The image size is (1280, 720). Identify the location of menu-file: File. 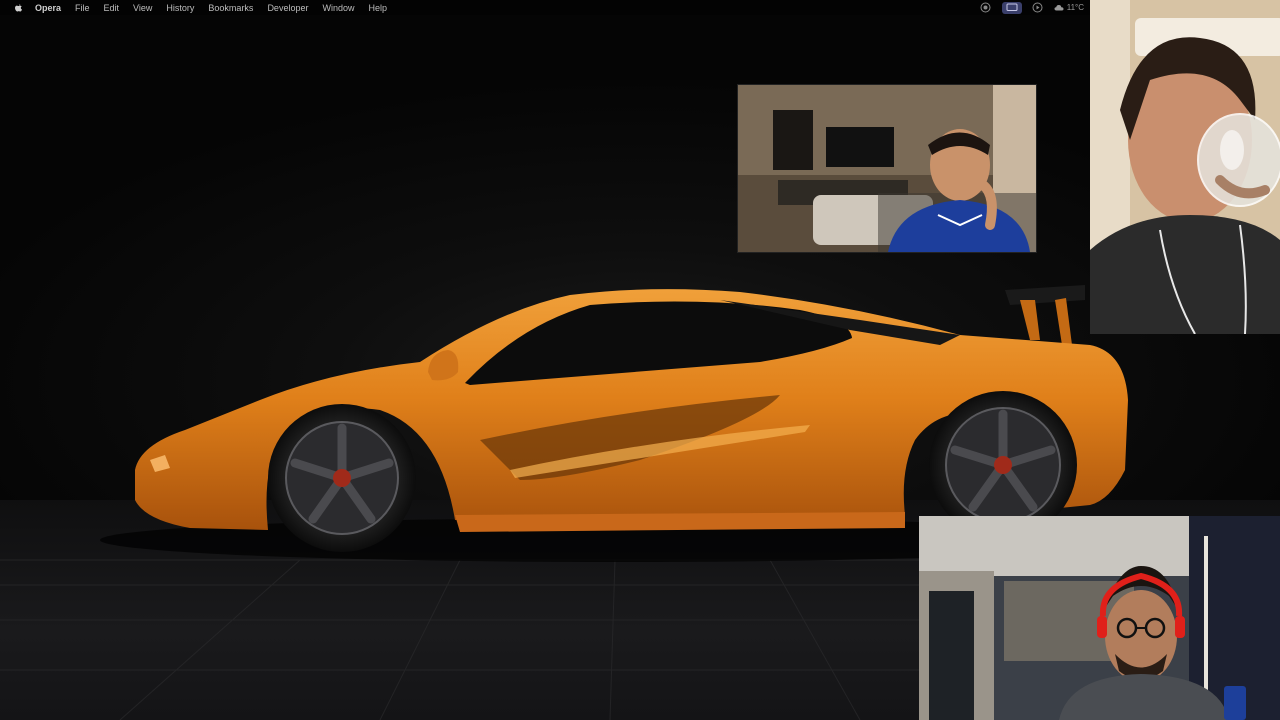
(82, 8).